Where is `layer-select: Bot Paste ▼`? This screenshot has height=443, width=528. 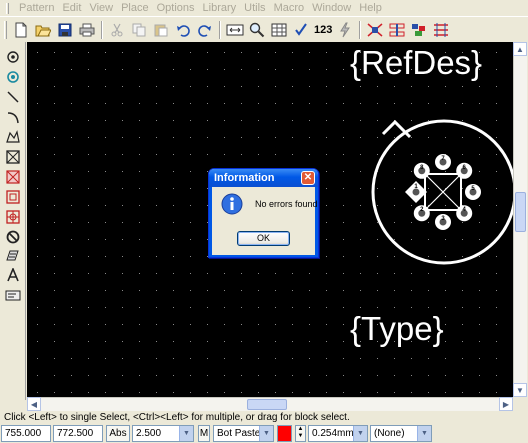 layer-select: Bot Paste ▼ is located at coordinates (243, 433).